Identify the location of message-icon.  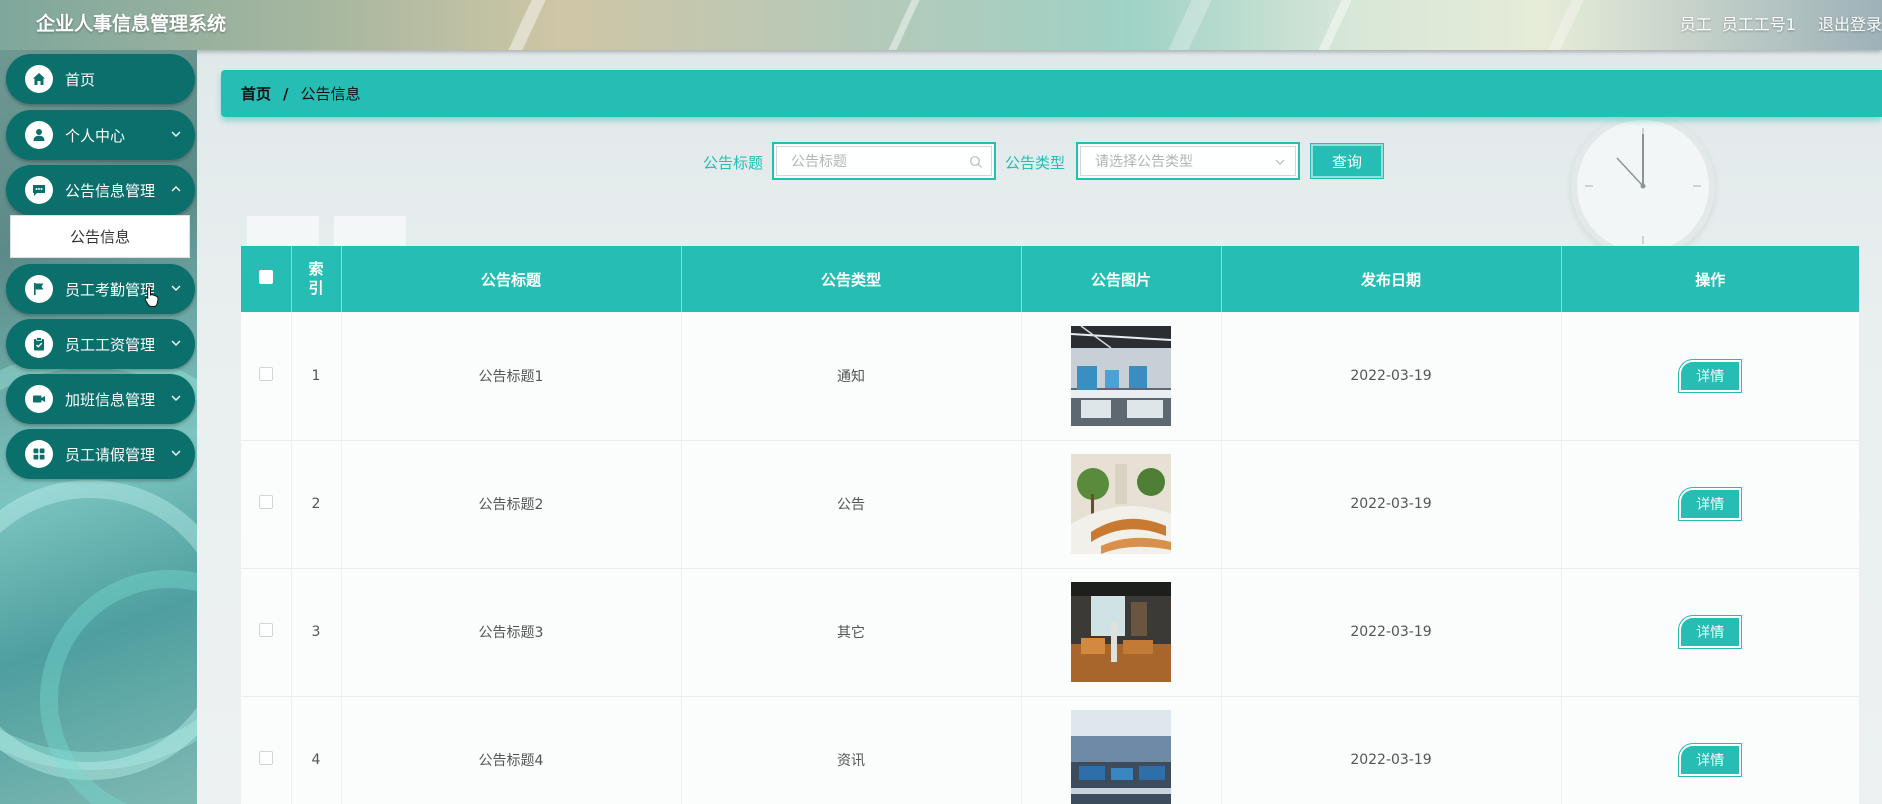
(39, 190).